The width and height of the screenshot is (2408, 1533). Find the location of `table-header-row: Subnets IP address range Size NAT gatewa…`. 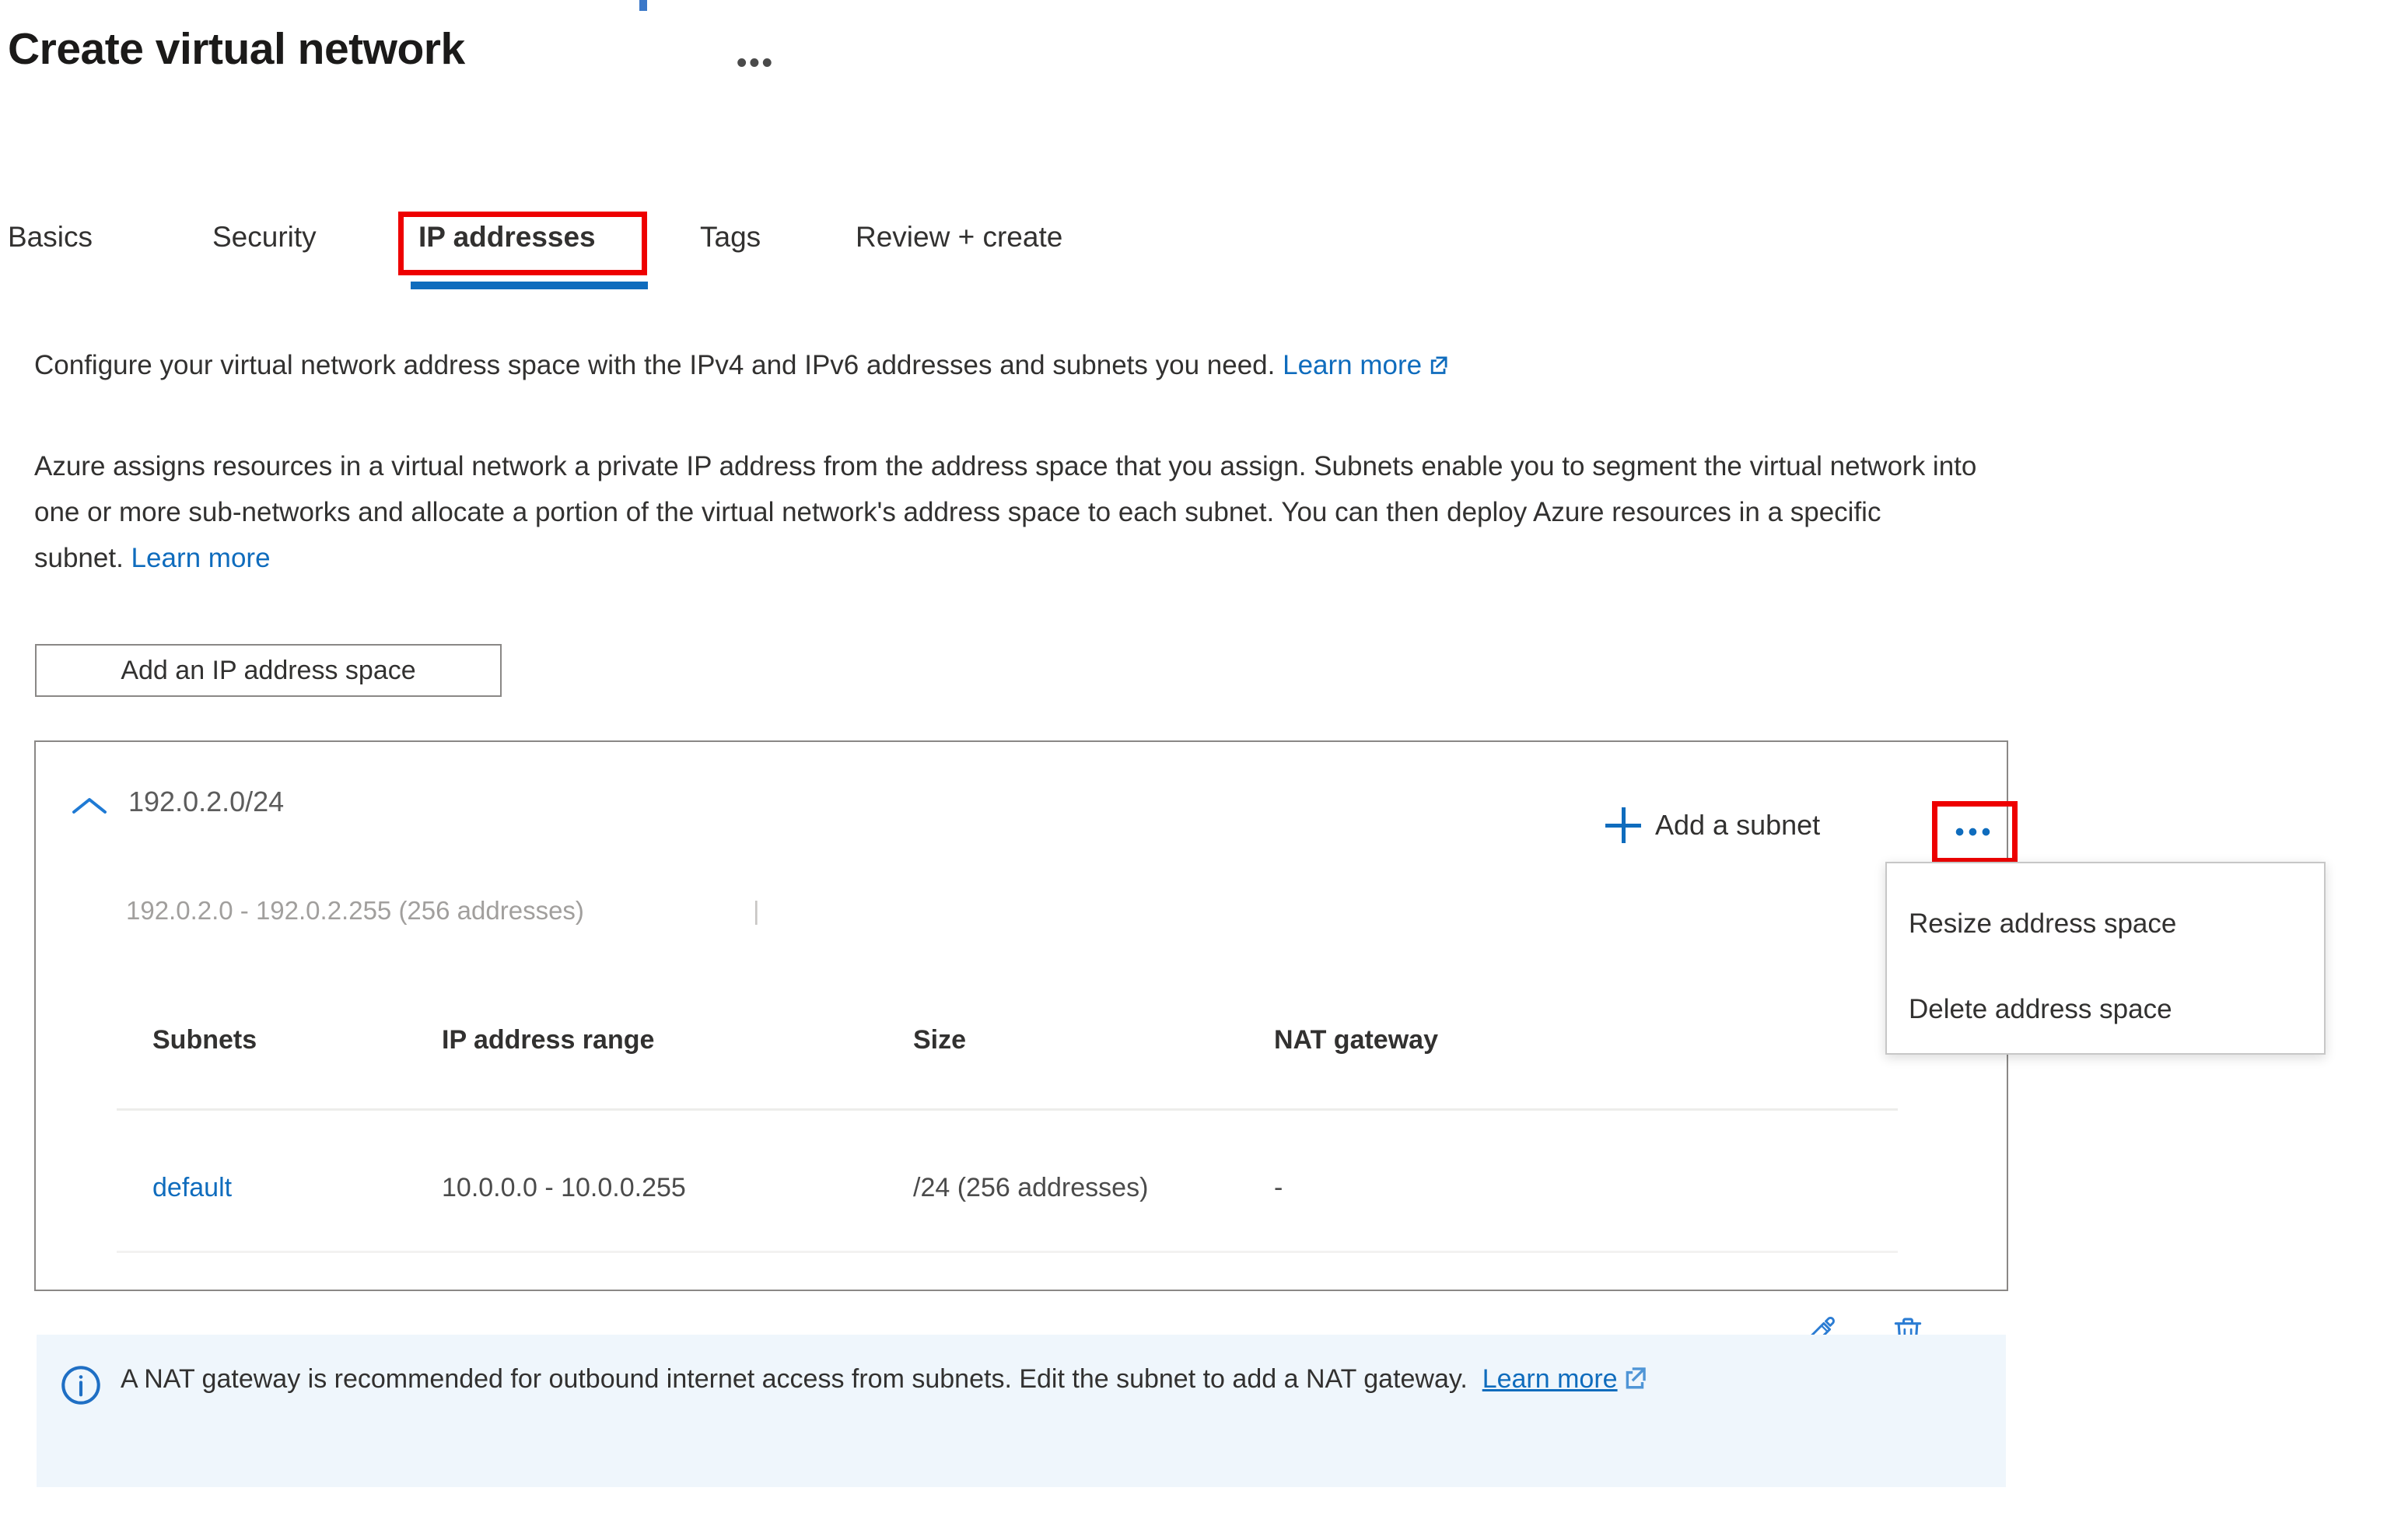

table-header-row: Subnets IP address range Size NAT gatewa… is located at coordinates (1021, 1056).